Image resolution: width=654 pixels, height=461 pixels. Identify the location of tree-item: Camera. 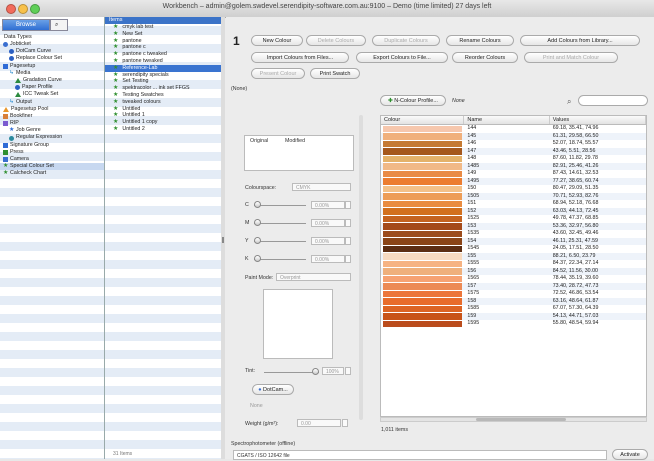
(52, 159).